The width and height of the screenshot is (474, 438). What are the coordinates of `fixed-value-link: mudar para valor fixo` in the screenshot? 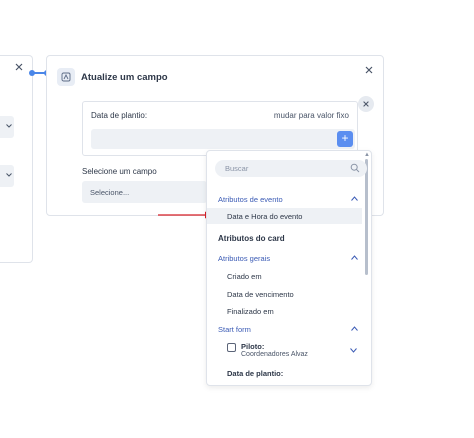 It's located at (311, 115).